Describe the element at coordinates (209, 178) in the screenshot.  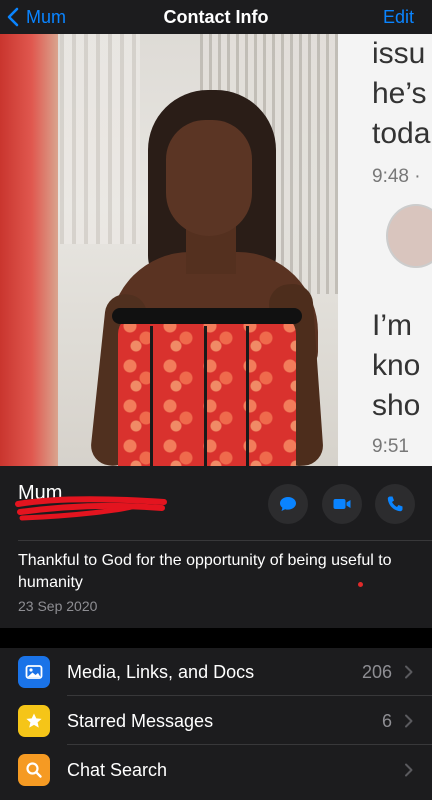
I see `photo-person-face` at that location.